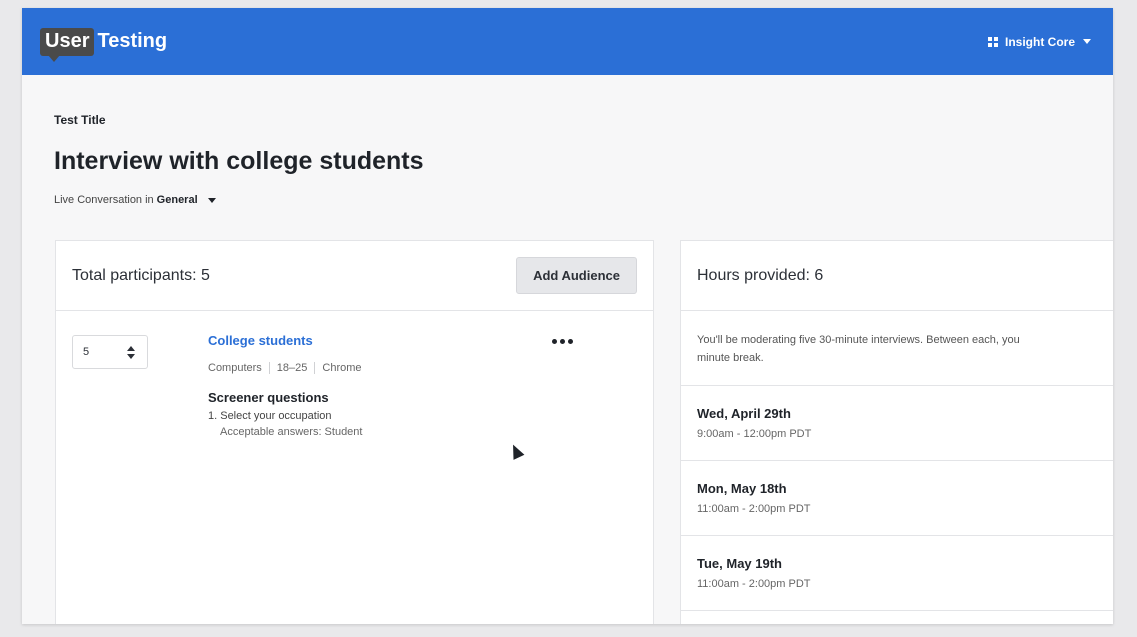 The height and width of the screenshot is (637, 1137). Describe the element at coordinates (341, 368) in the screenshot. I see `audience-tag: Chrome` at that location.